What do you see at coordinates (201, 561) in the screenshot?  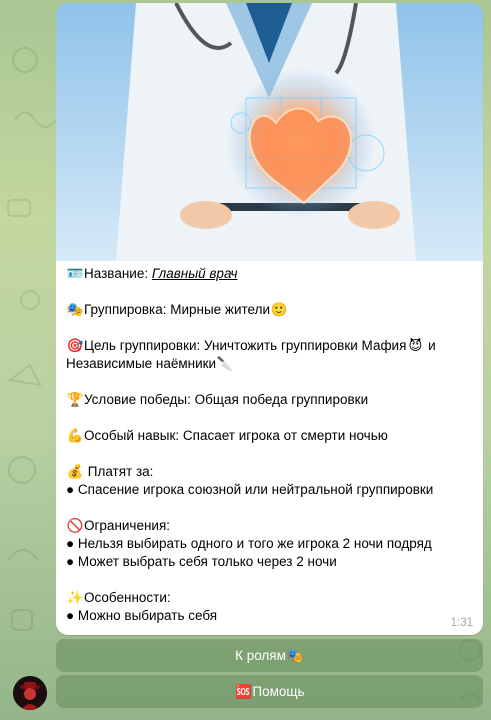 I see `list-item: ● Может выбрать себя только через 2 ночи` at bounding box center [201, 561].